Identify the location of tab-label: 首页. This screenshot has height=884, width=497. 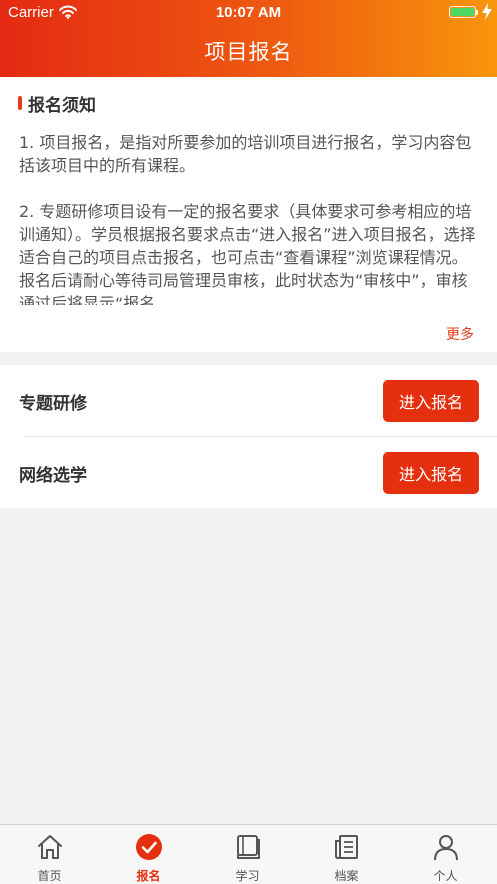
(49, 876).